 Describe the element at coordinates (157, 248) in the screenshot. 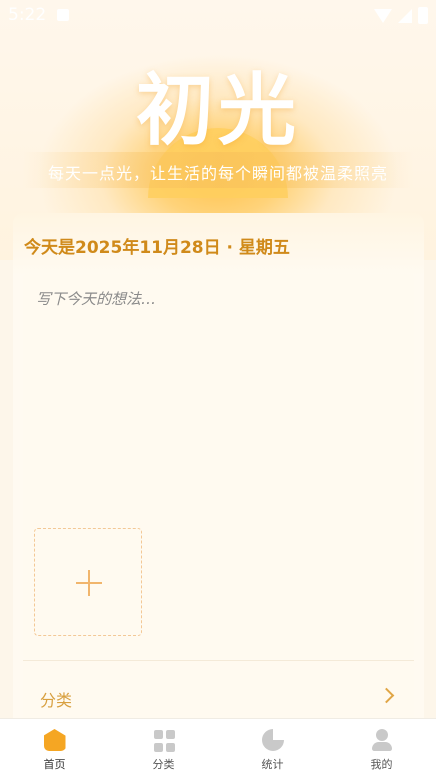

I see `date-title: 今天是2025年11月28日 · 星期五` at that location.